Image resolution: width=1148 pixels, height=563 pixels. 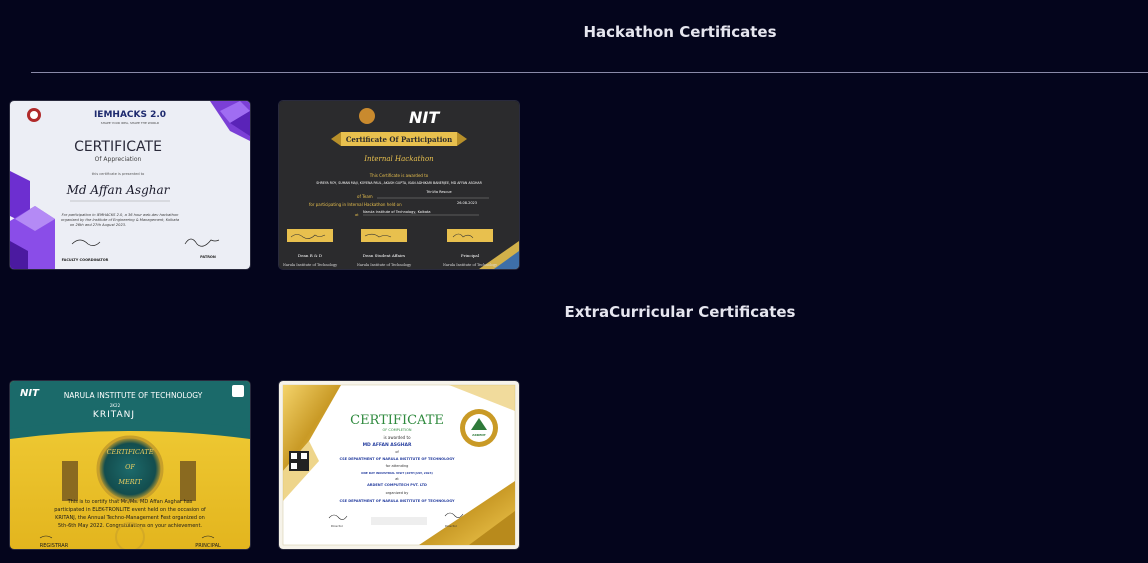 What do you see at coordinates (397, 485) in the screenshot?
I see `completion-company: ARDENT COMPUTECH PVT. LTD` at bounding box center [397, 485].